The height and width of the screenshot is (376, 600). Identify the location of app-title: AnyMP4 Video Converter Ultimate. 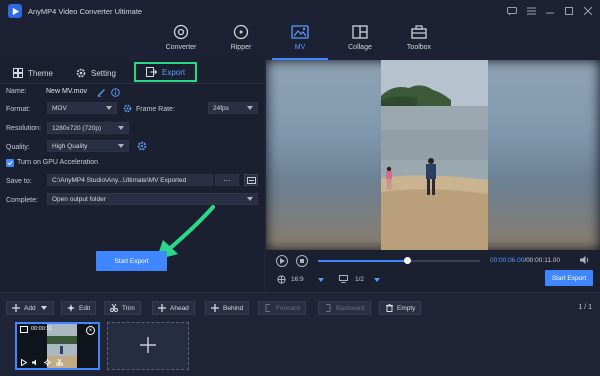
(85, 11).